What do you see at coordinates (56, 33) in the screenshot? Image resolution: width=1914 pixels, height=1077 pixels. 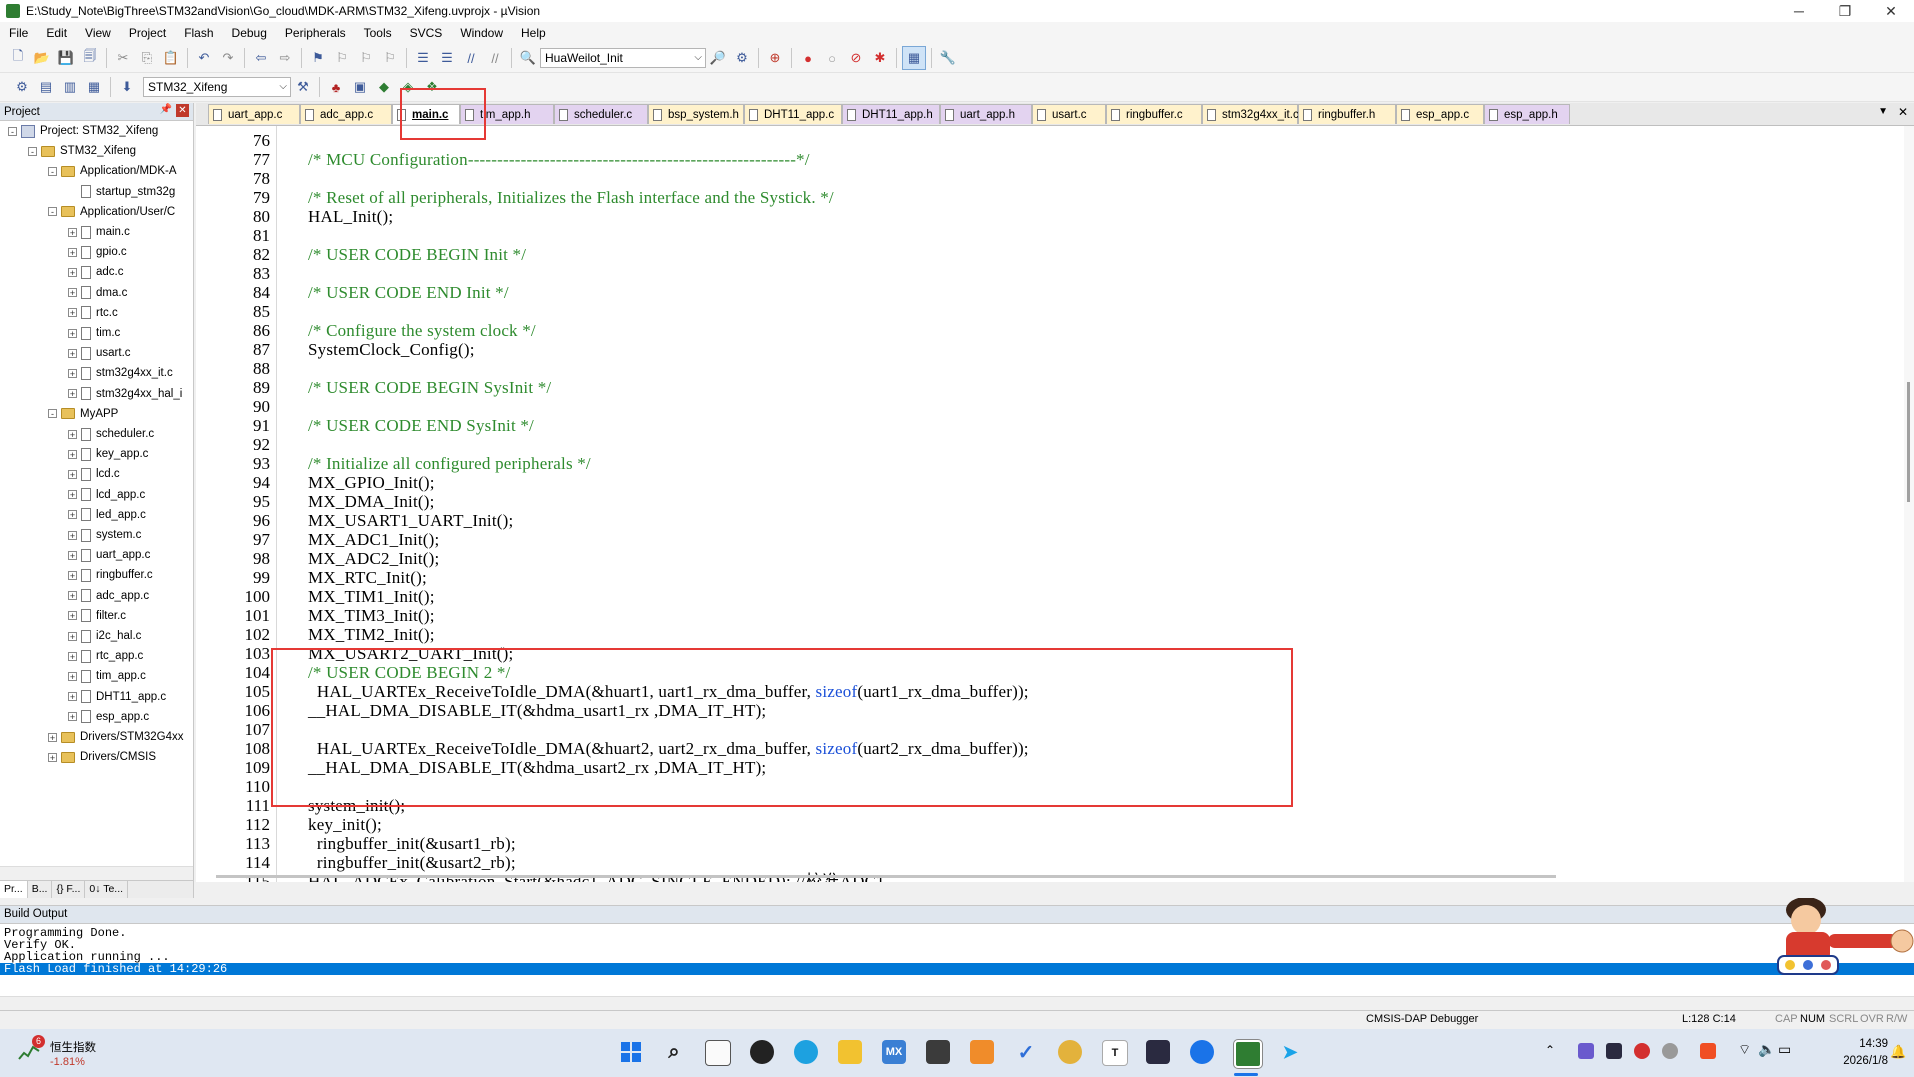 I see `menu-edit: Edit` at bounding box center [56, 33].